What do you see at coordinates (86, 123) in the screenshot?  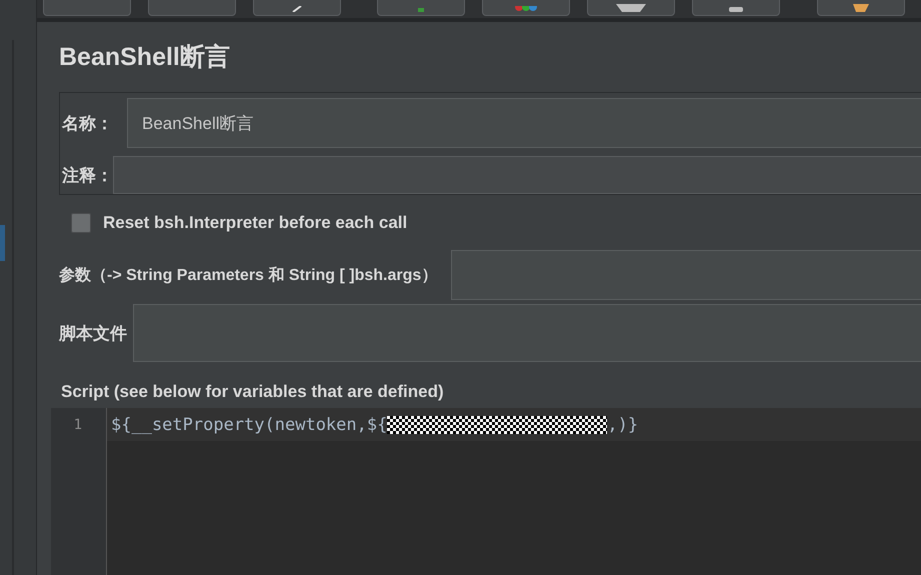 I see `field-label: 名称：` at bounding box center [86, 123].